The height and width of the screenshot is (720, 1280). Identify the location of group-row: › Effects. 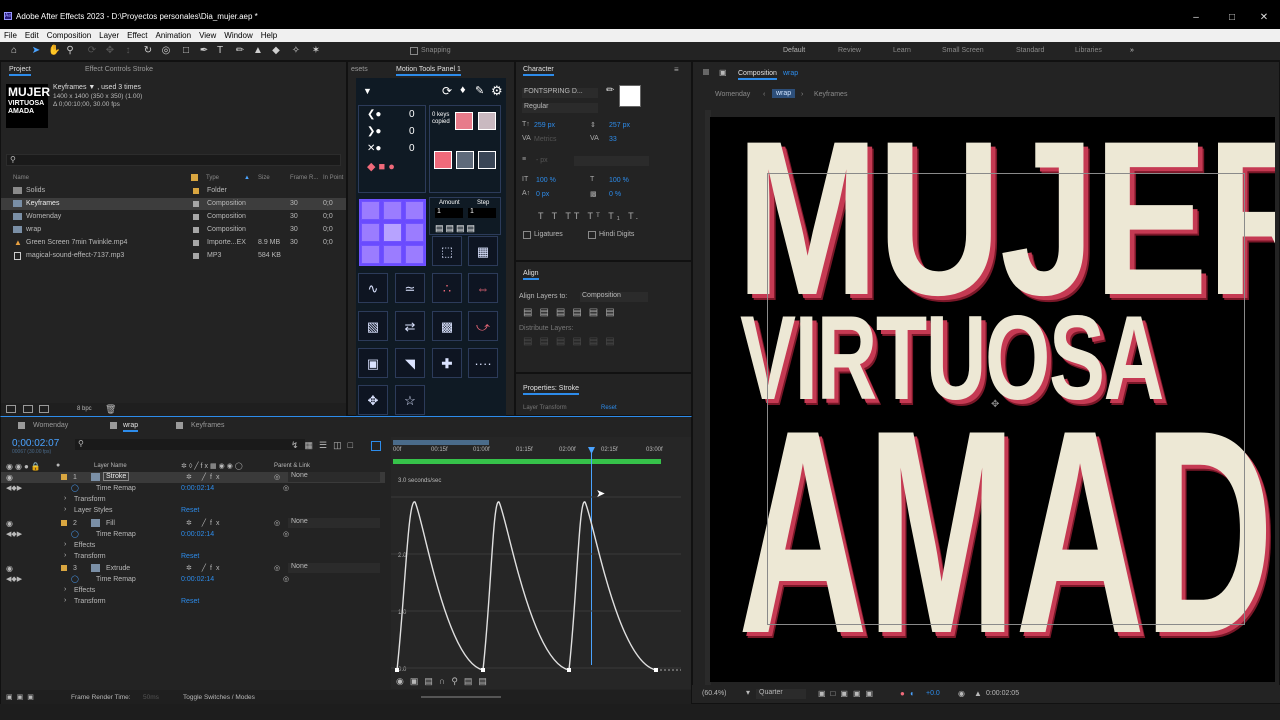
(193, 545).